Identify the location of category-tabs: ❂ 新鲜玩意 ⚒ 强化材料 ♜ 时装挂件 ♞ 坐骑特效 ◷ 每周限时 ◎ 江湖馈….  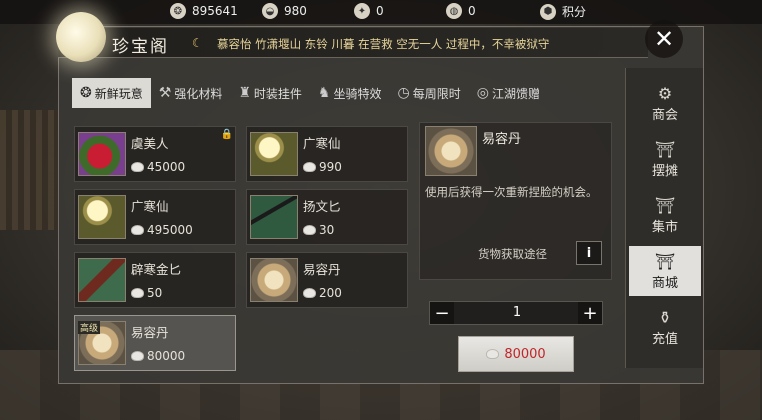
(341, 94).